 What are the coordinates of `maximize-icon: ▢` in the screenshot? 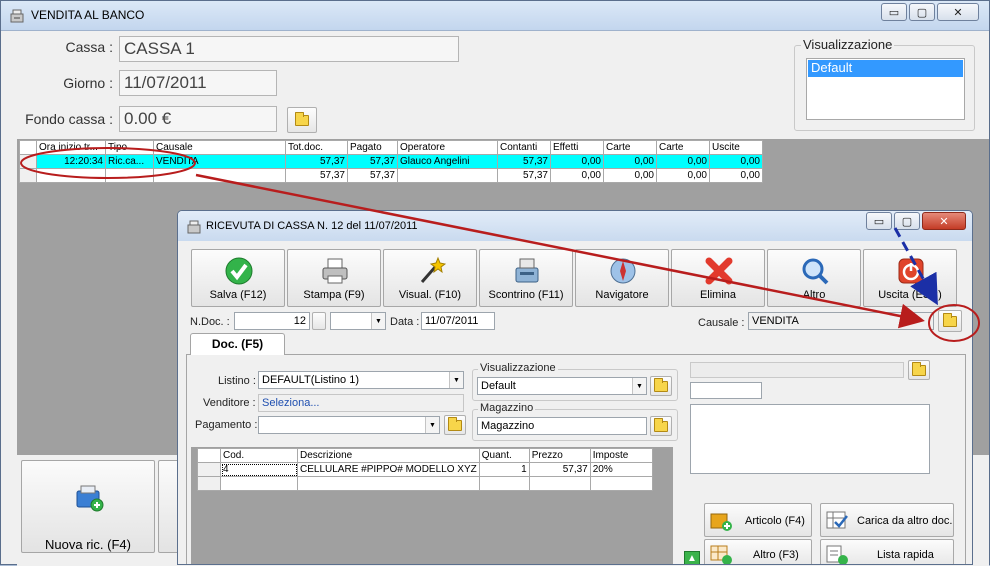 It's located at (907, 221).